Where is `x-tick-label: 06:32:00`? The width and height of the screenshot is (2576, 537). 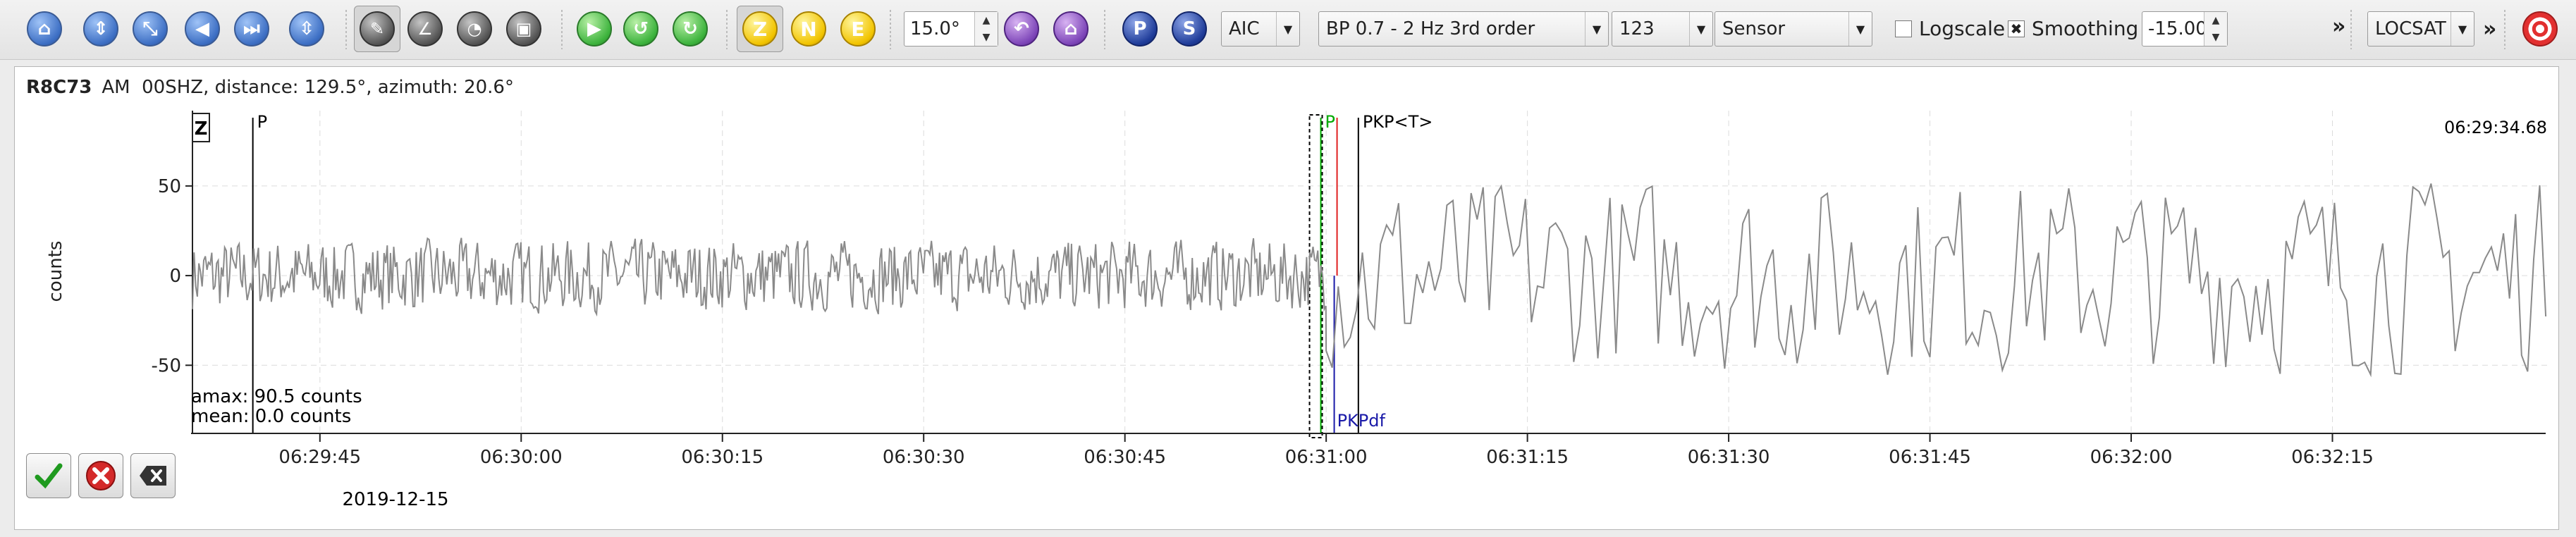 x-tick-label: 06:32:00 is located at coordinates (2131, 457).